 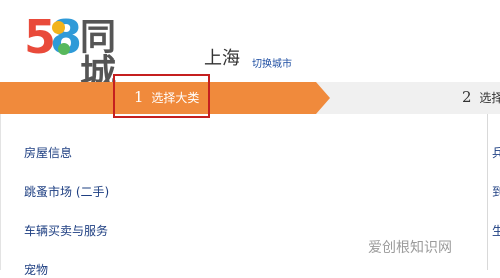 What do you see at coordinates (161, 96) in the screenshot?
I see `step-1-highlight-box` at bounding box center [161, 96].